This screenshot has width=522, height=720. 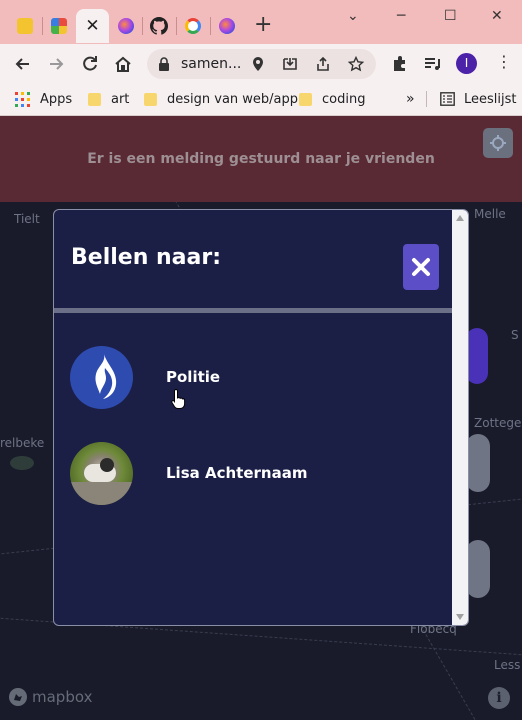 I want to click on tab-search-icon: ⌄, so click(x=353, y=16).